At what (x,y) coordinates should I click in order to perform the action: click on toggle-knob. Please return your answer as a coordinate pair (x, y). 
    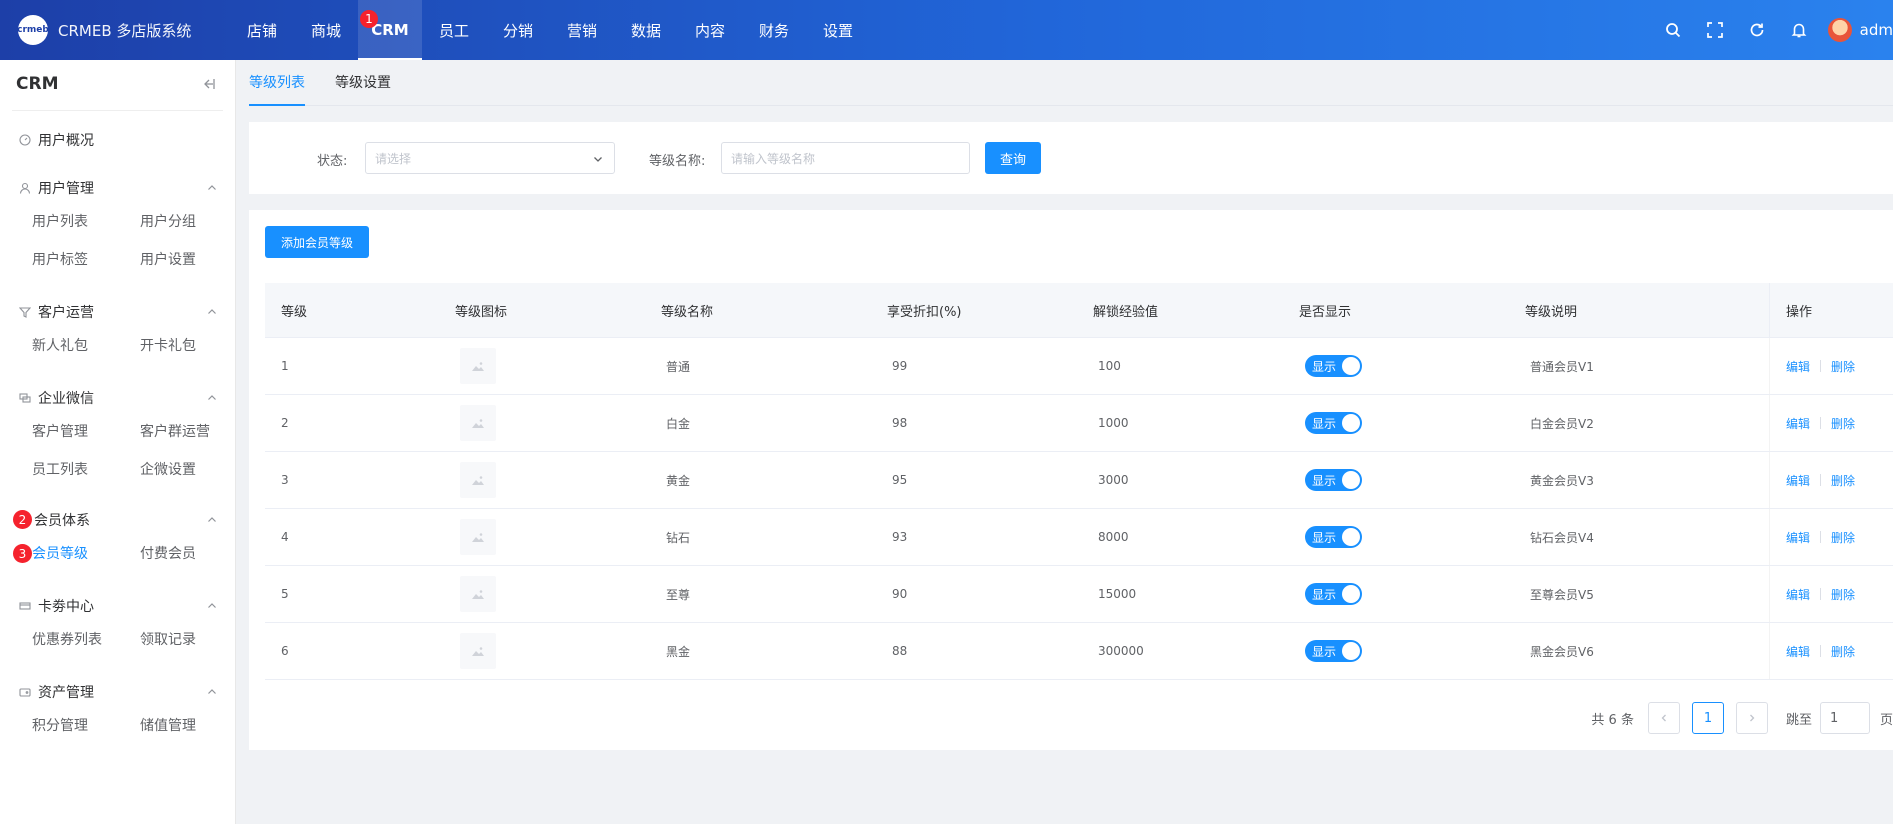
    Looking at the image, I should click on (1351, 423).